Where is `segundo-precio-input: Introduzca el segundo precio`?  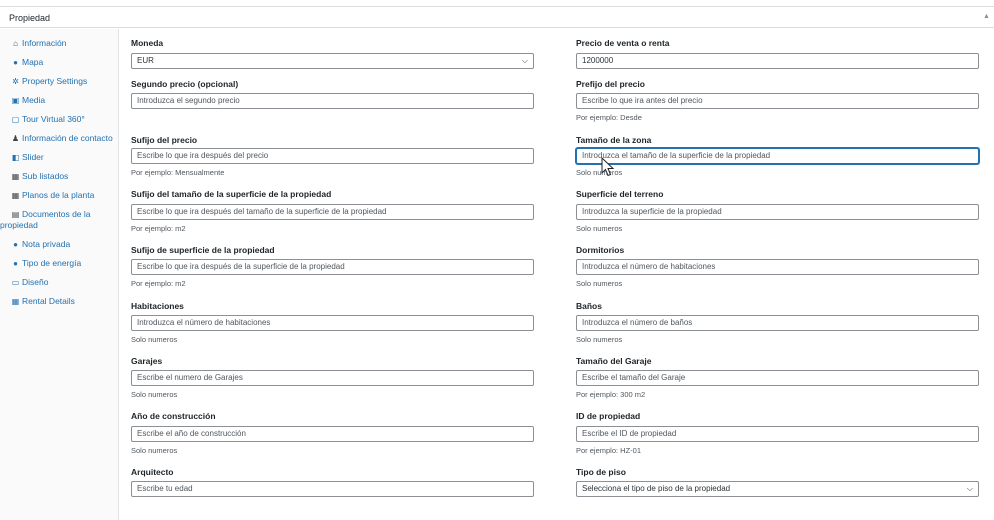
segundo-precio-input: Introduzca el segundo precio is located at coordinates (332, 101).